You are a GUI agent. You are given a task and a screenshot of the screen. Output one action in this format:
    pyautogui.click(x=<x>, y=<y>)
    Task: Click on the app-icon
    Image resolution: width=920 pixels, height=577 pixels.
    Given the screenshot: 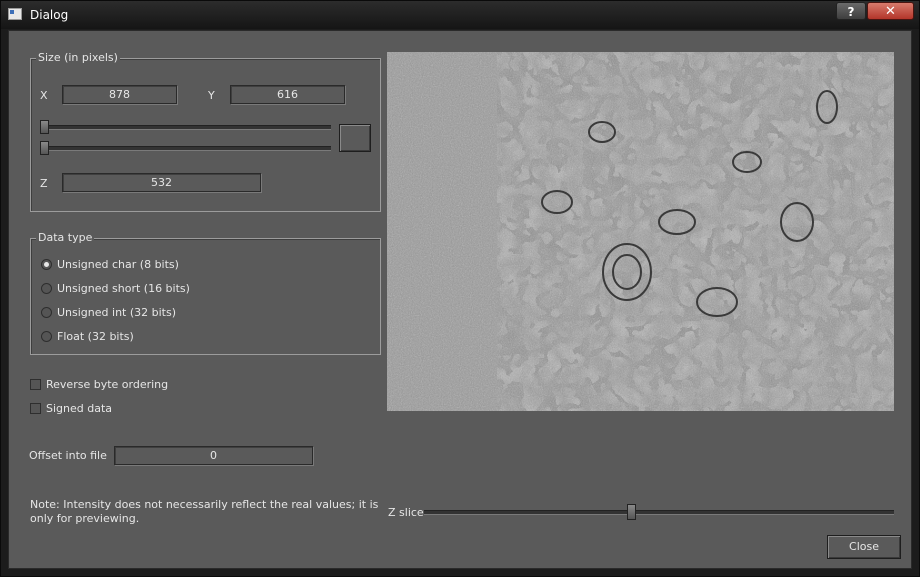 What is the action you would take?
    pyautogui.click(x=15, y=14)
    